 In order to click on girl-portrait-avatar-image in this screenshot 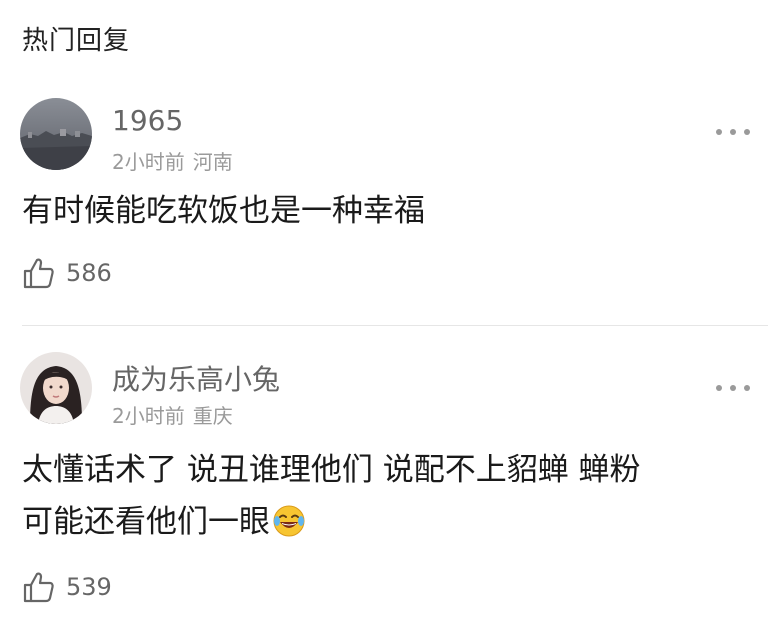, I will do `click(56, 388)`.